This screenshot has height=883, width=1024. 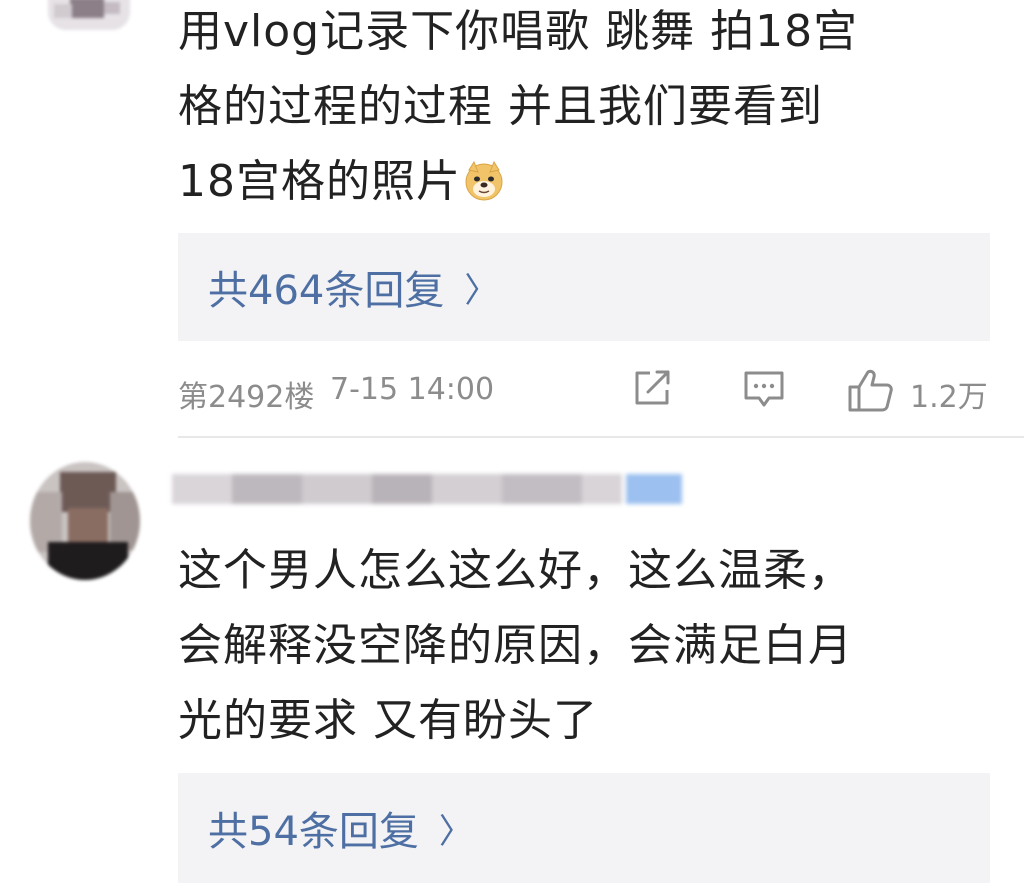 I want to click on comment-line: 用vlog记录下你唱歌 跳舞 拍18宫, so click(x=518, y=31).